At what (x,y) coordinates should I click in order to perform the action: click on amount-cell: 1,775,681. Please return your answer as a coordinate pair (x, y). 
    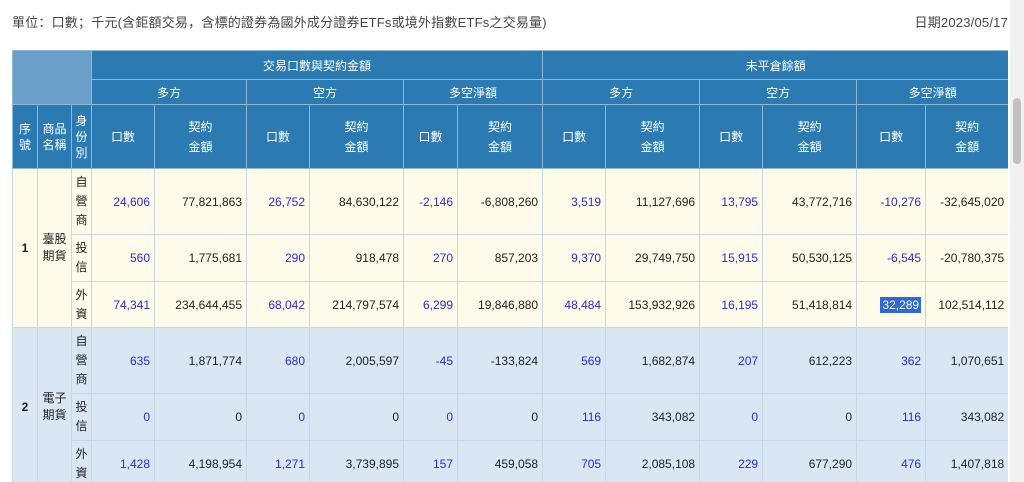
    Looking at the image, I should click on (201, 258).